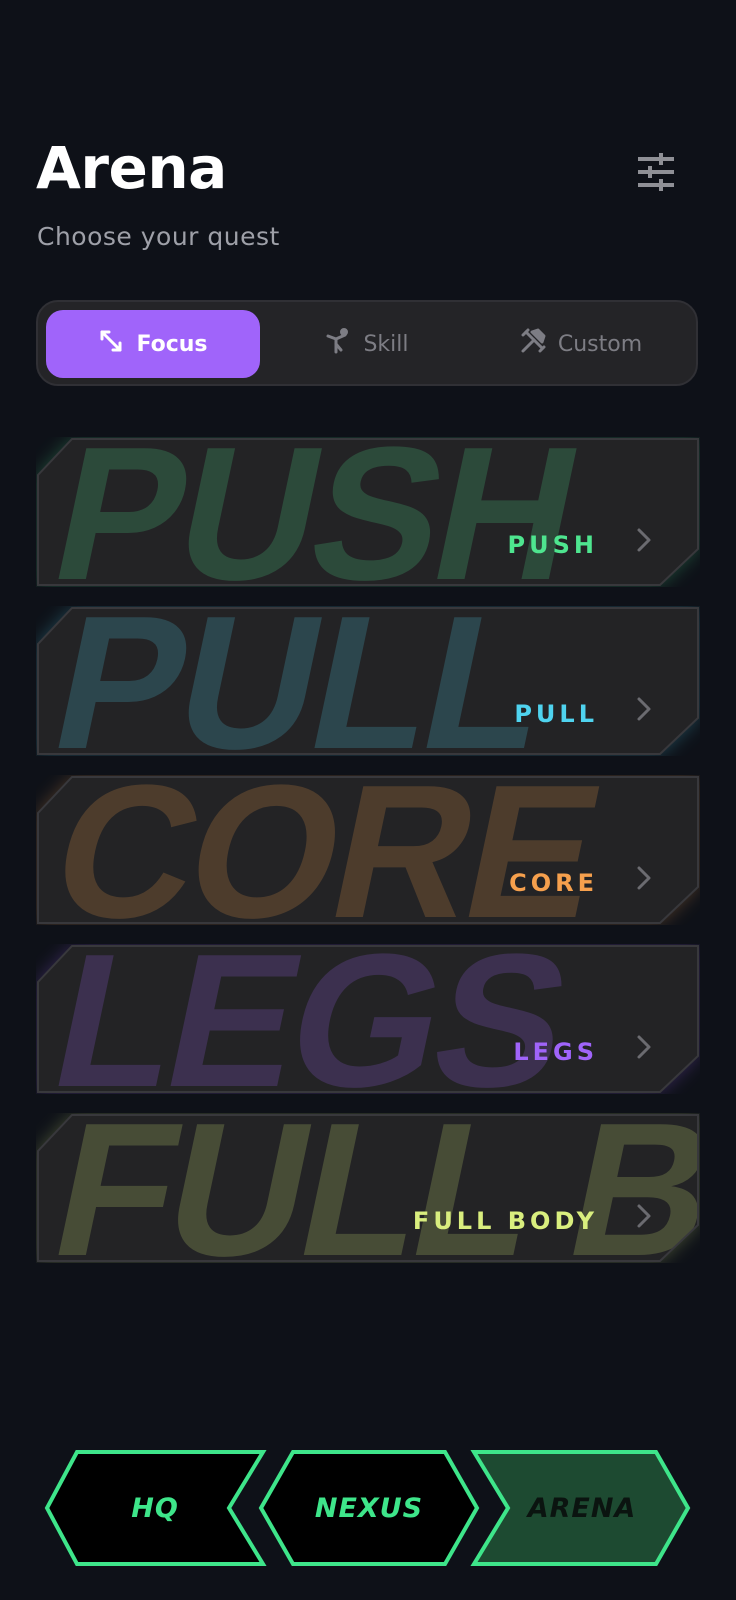  I want to click on page-subtitle: Choose your quest, so click(158, 236).